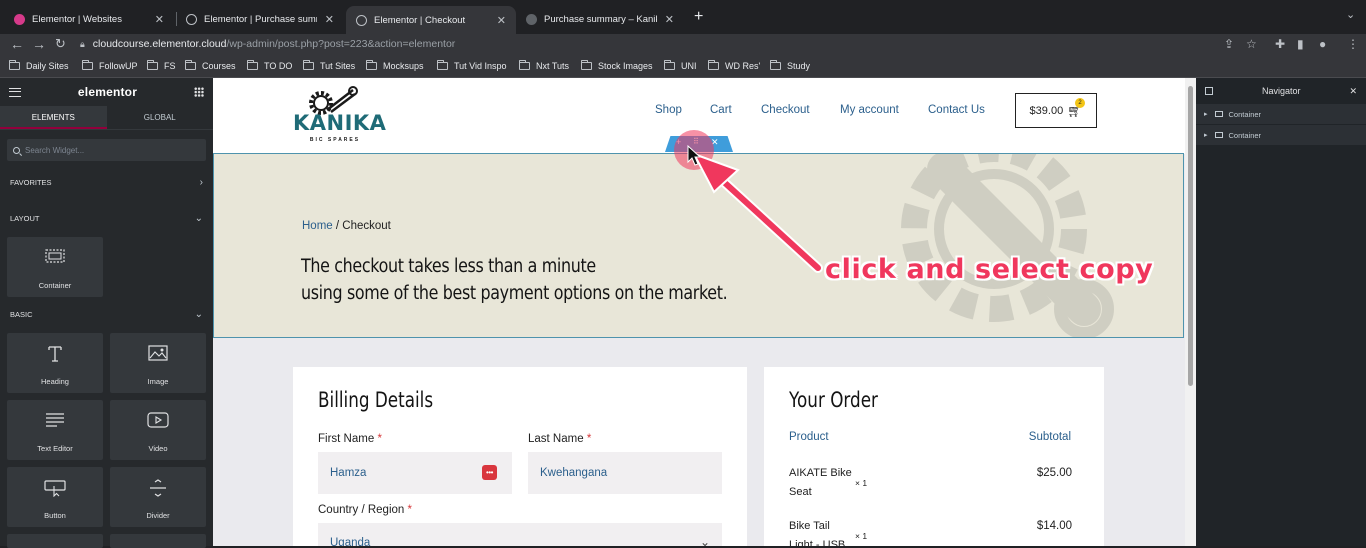 Image resolution: width=1366 pixels, height=548 pixels. What do you see at coordinates (625, 473) in the screenshot?
I see `last-name-field: Kwehangana` at bounding box center [625, 473].